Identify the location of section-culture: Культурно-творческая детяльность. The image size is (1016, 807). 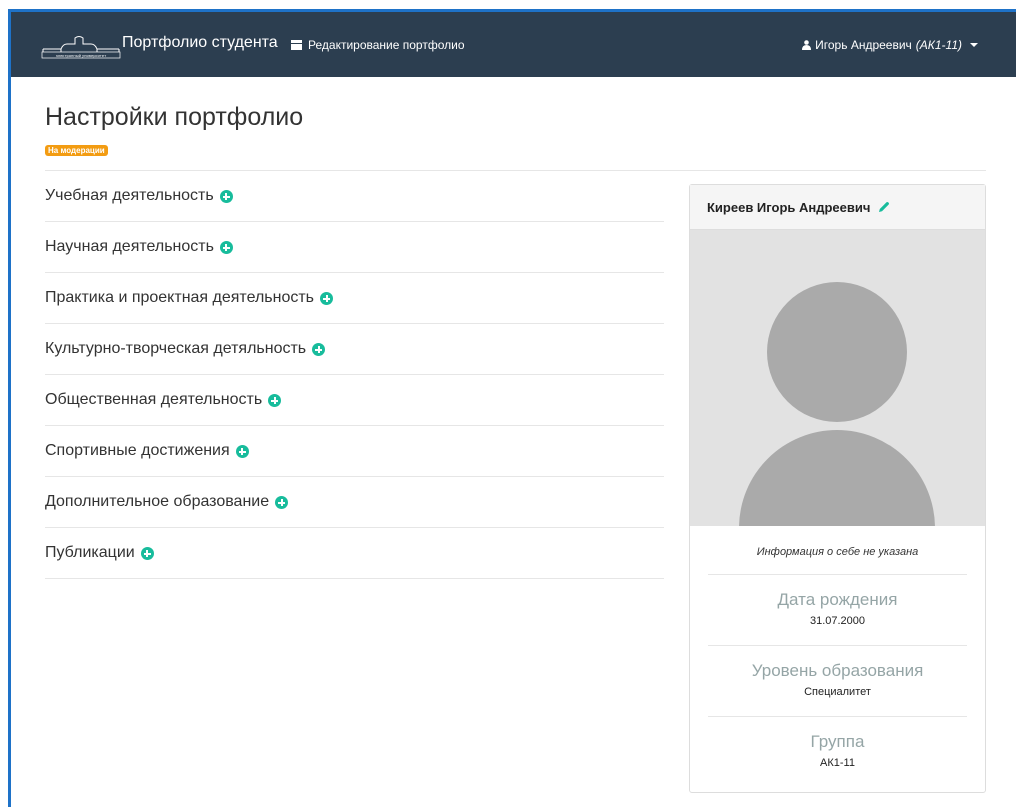
(354, 349).